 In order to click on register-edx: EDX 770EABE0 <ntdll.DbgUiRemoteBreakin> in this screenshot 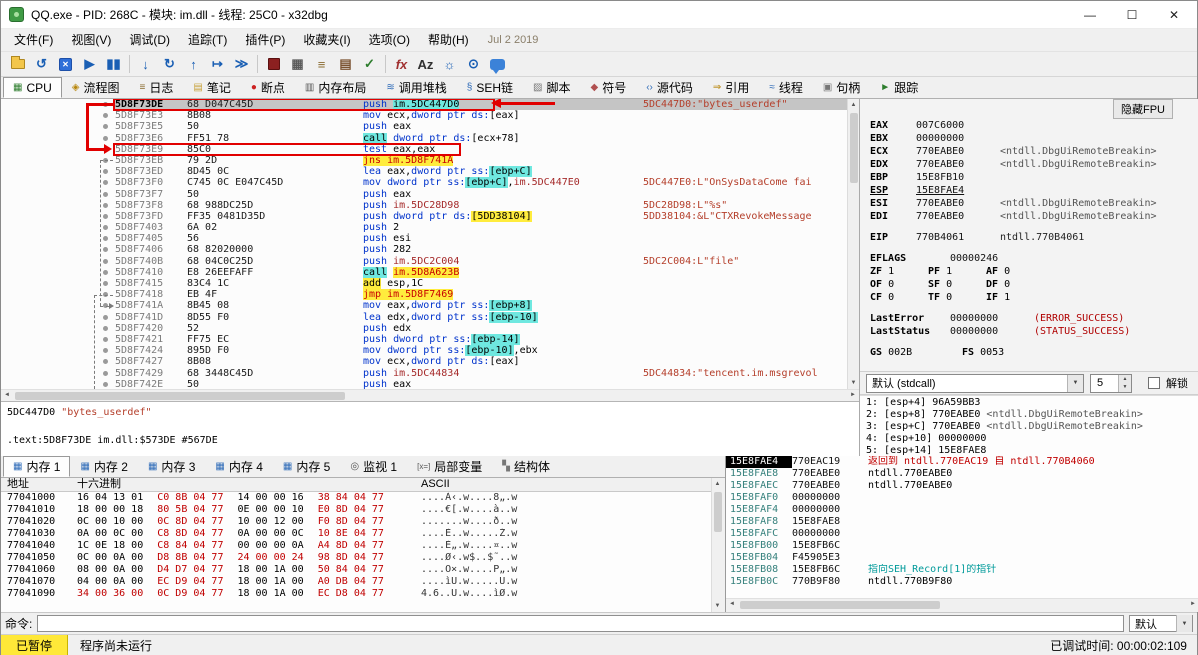, I will do `click(1034, 164)`.